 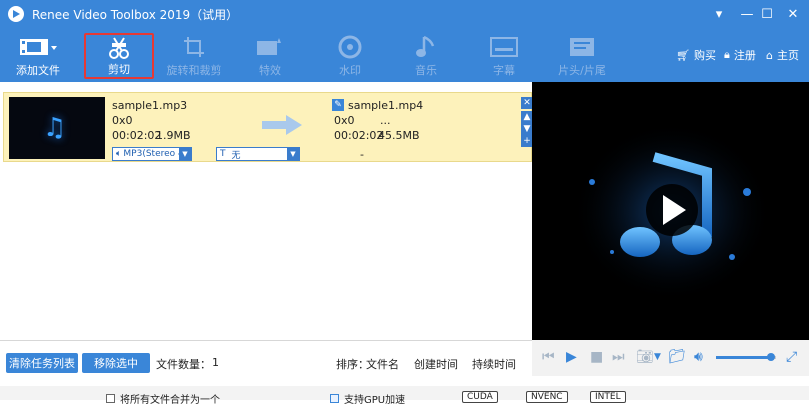 I want to click on source-duration: 00:02:02, so click(x=137, y=135).